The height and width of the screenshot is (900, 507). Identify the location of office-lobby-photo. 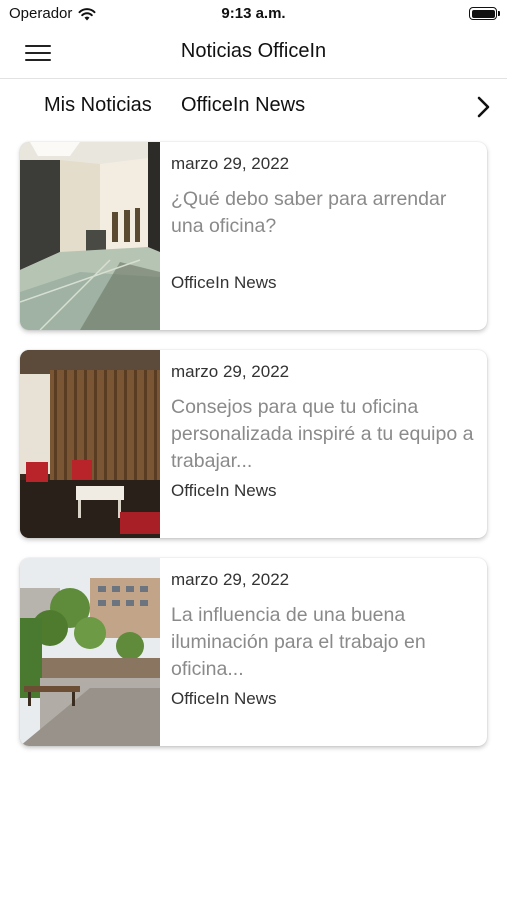
(90, 236).